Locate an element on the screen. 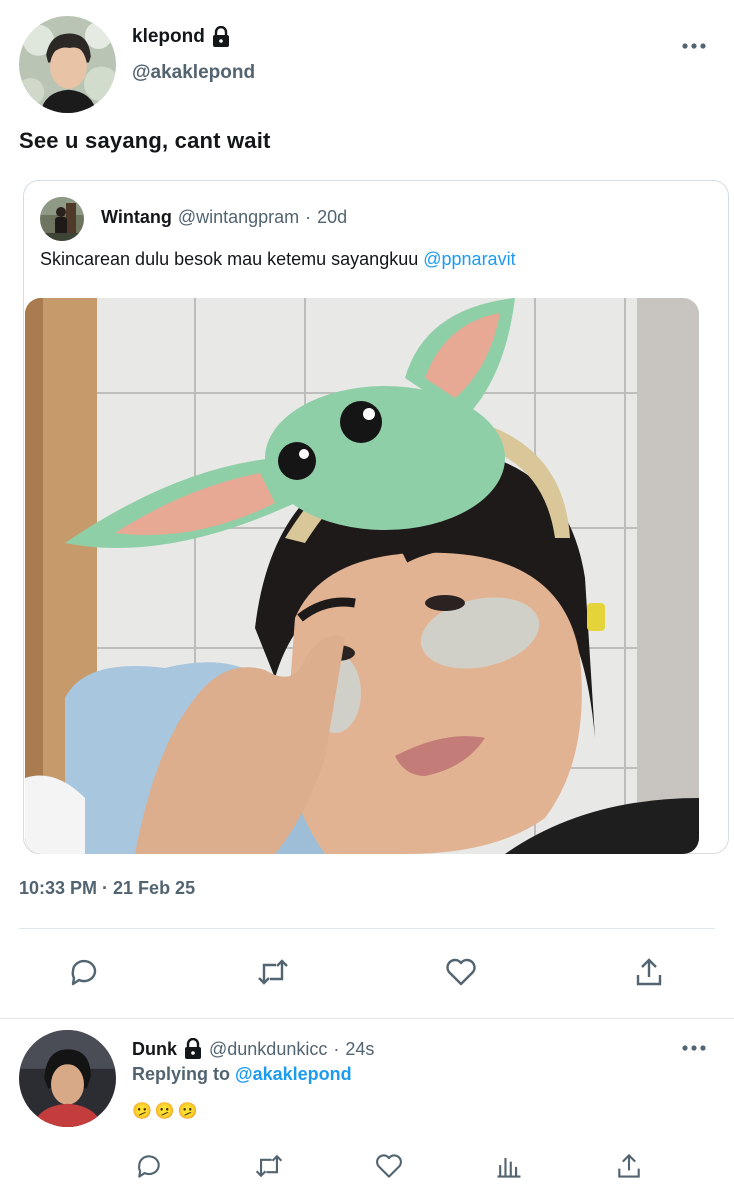 This screenshot has height=1200, width=734. replying-to-label: Replying to is located at coordinates (181, 1074).